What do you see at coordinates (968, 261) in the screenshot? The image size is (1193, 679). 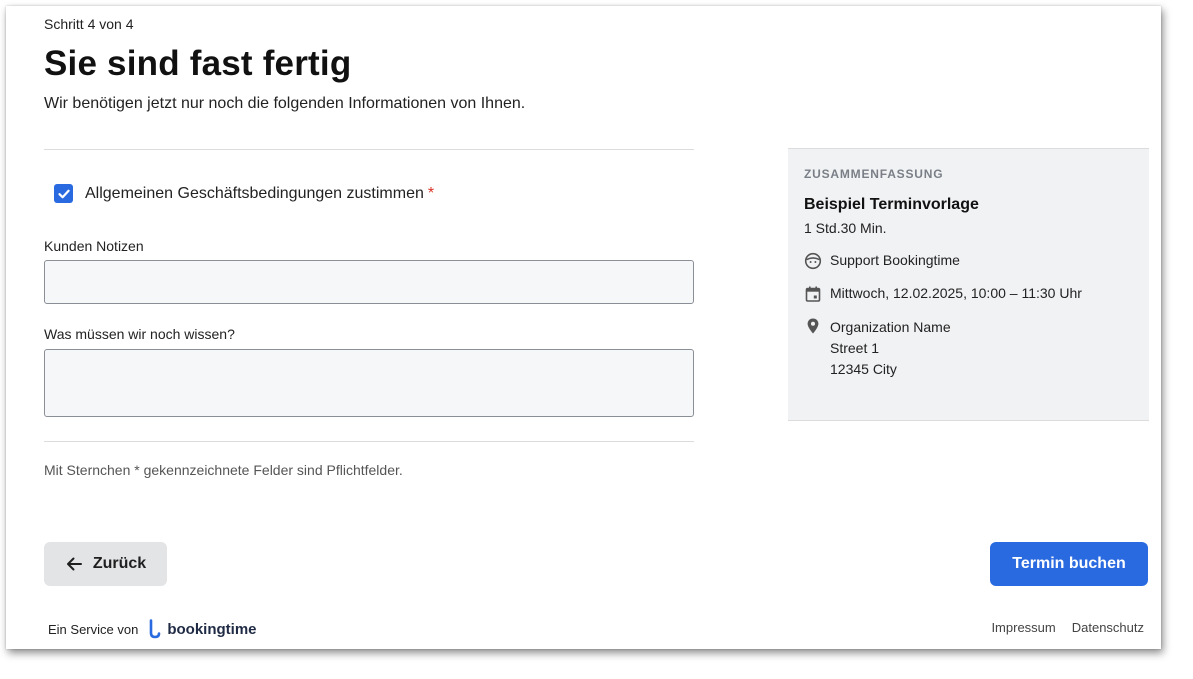 I see `summary-staff-row: Support Bookingtime` at bounding box center [968, 261].